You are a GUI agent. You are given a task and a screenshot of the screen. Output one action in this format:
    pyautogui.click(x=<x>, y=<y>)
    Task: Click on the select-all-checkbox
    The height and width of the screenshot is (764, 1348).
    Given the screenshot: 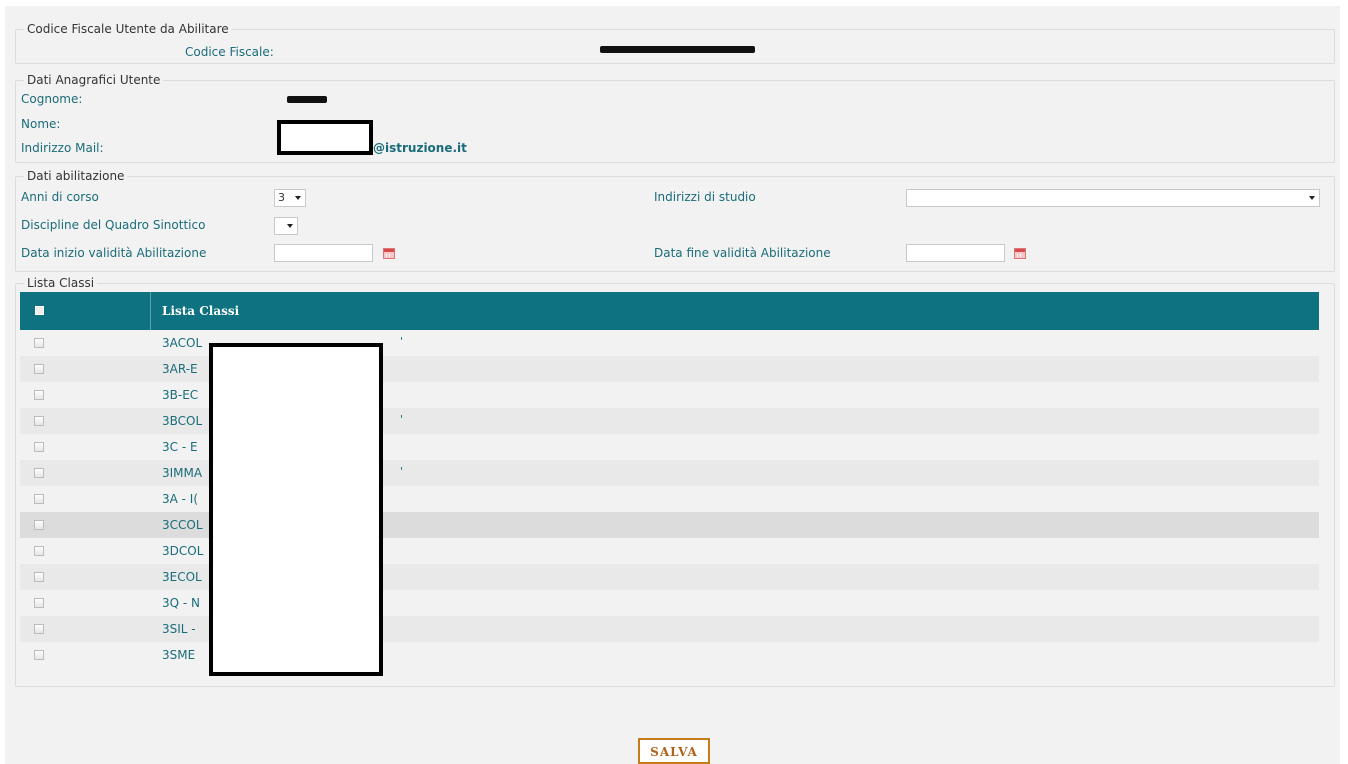 What is the action you would take?
    pyautogui.click(x=39, y=310)
    